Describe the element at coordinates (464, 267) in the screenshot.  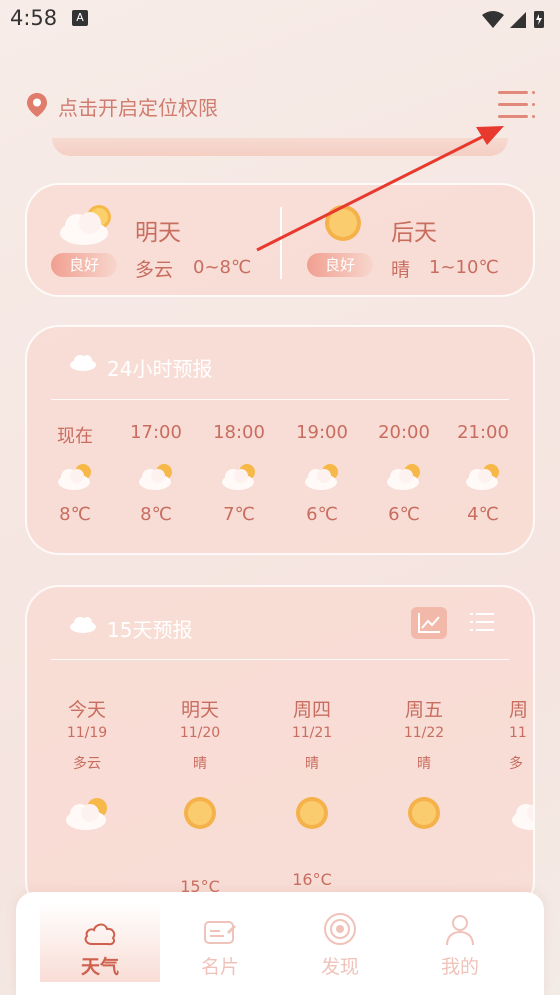
I see `forecast-temp-range: 1~10℃` at that location.